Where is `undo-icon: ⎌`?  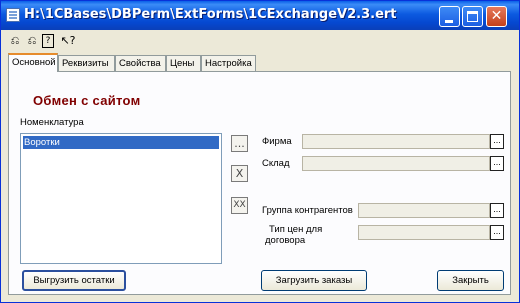 undo-icon: ⎌ is located at coordinates (15, 41).